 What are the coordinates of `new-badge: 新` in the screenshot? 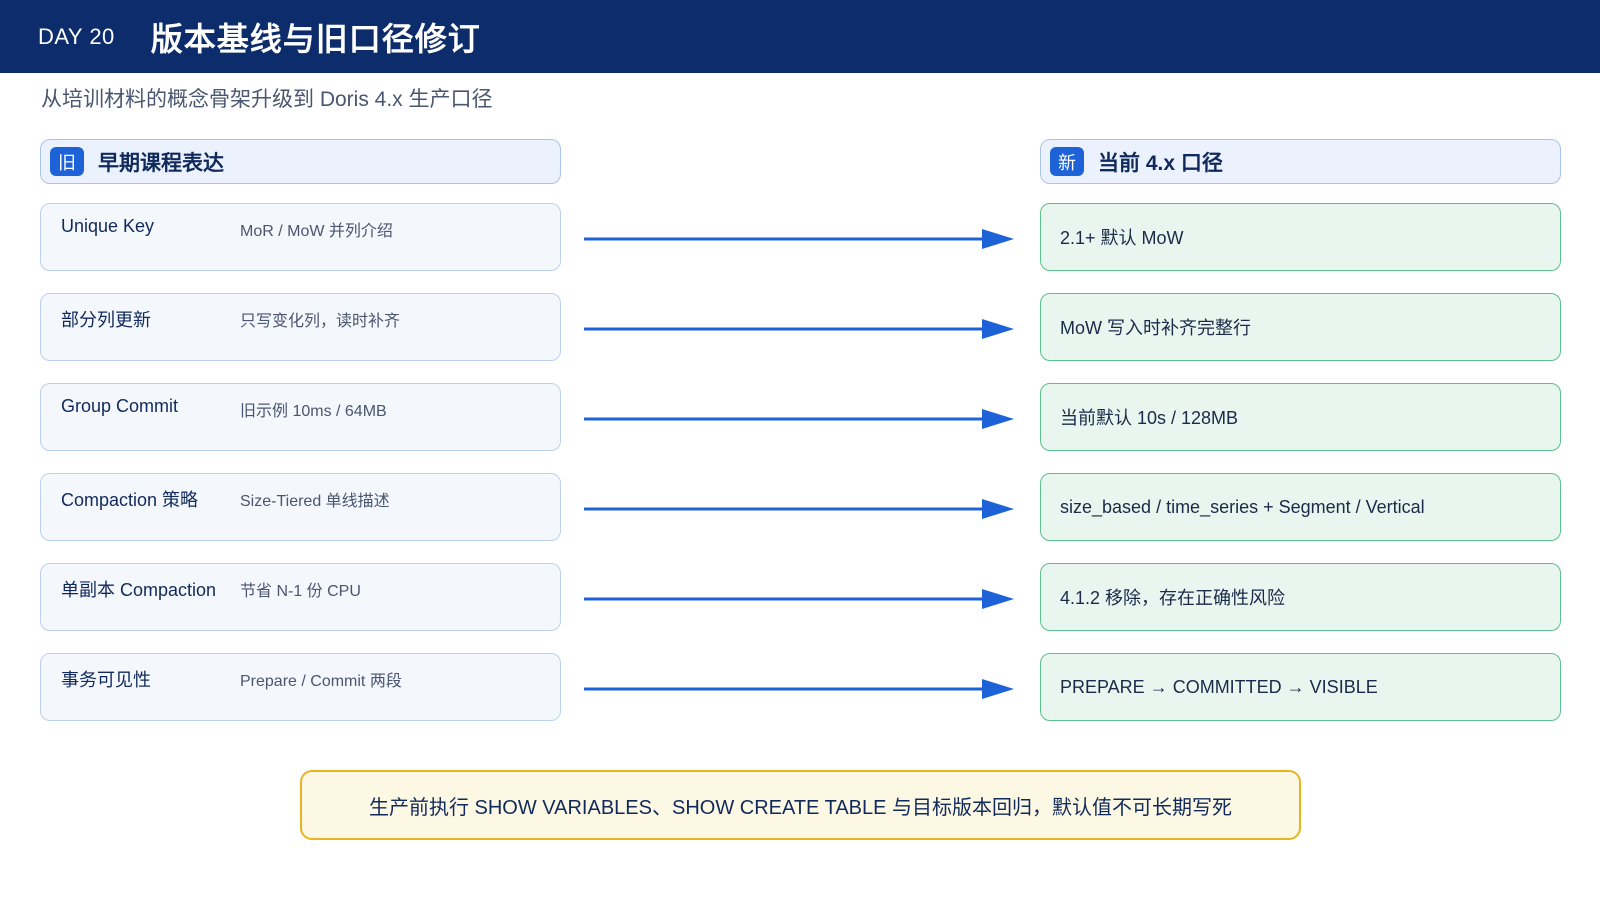 It's located at (1067, 161).